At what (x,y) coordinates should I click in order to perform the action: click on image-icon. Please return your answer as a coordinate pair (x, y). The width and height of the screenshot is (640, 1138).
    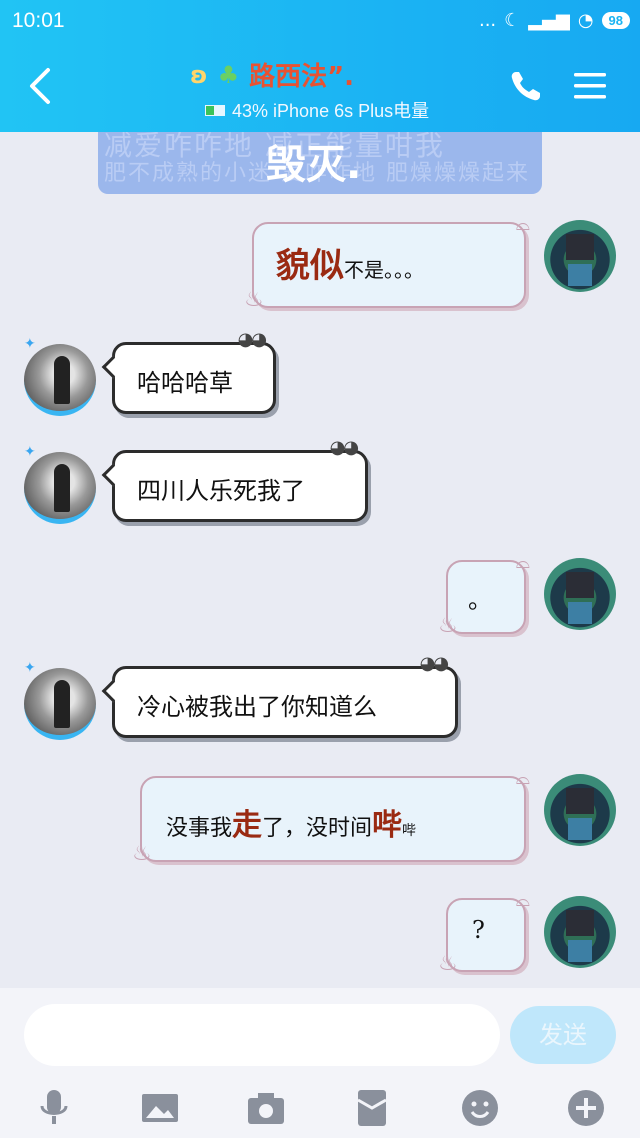
    Looking at the image, I should click on (160, 1108).